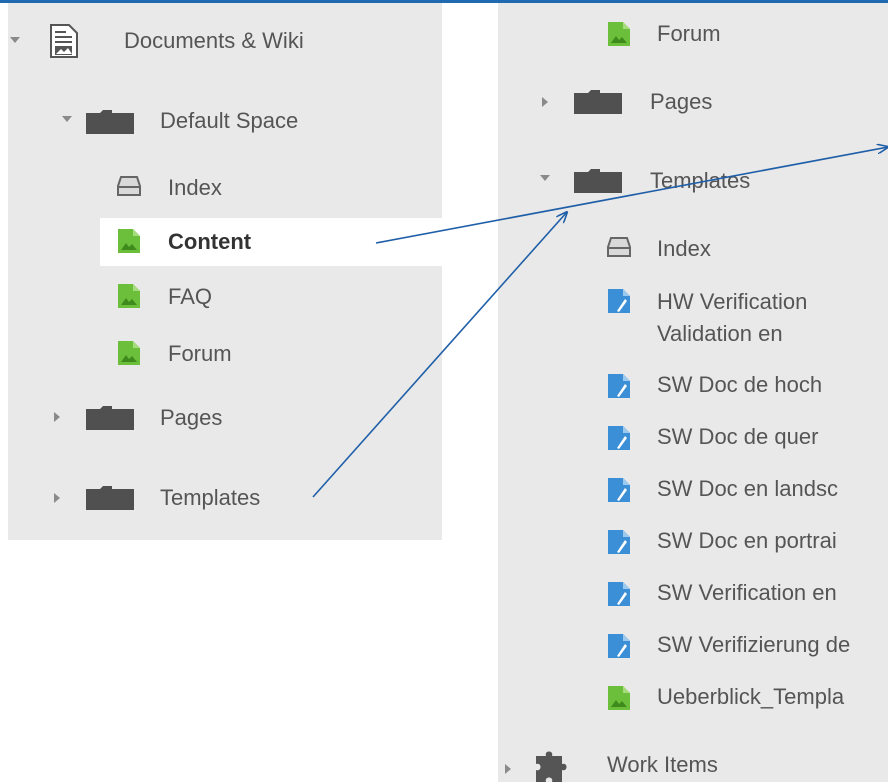 This screenshot has width=888, height=782. What do you see at coordinates (631, 195) in the screenshot?
I see `arrow-content-to-templates-top` at bounding box center [631, 195].